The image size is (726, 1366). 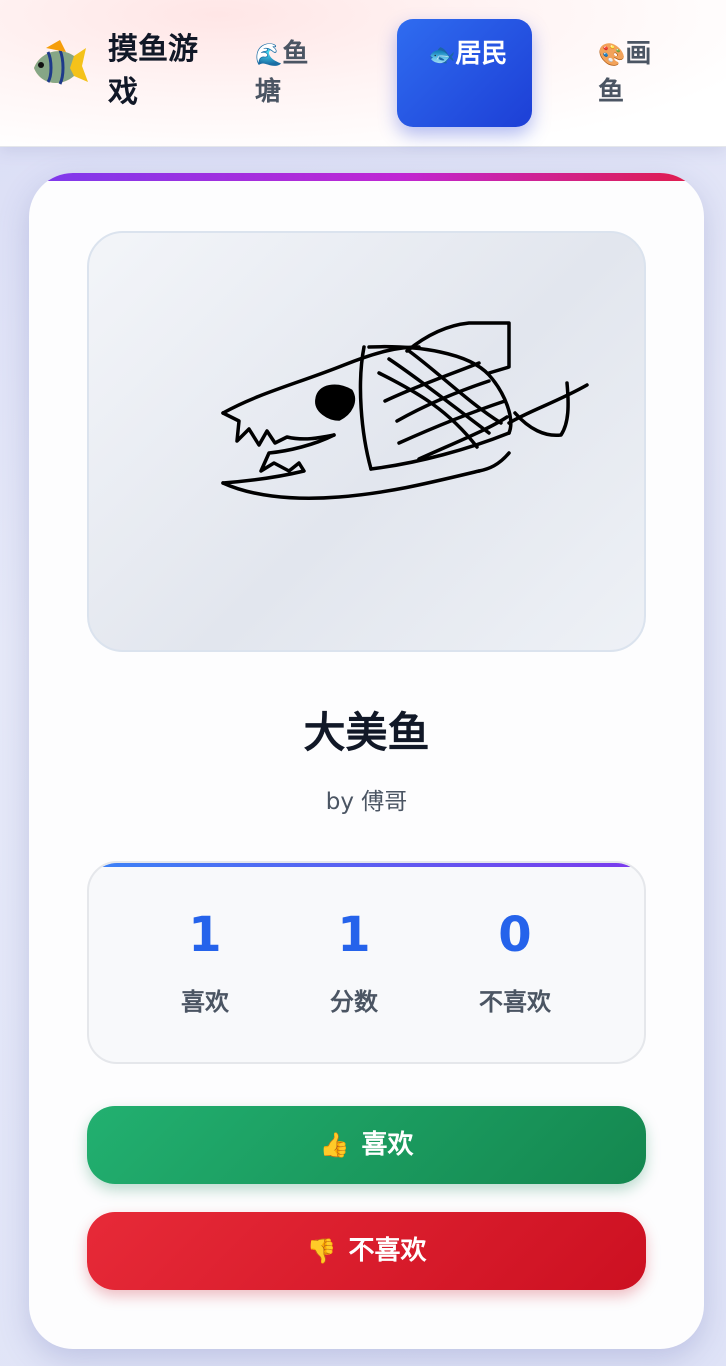 What do you see at coordinates (366, 802) in the screenshot?
I see `fish-author: by 傅哥` at bounding box center [366, 802].